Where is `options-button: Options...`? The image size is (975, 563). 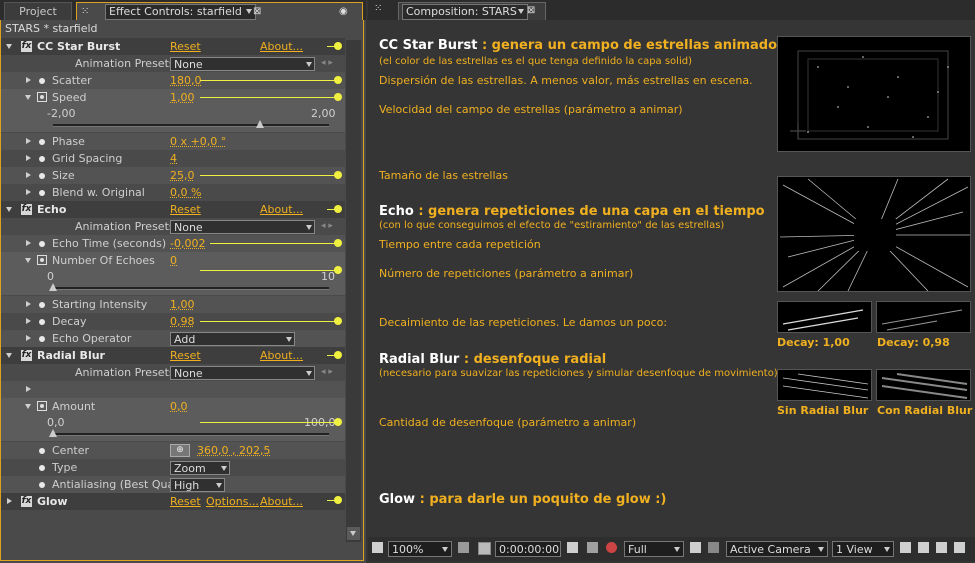
options-button: Options... is located at coordinates (232, 501).